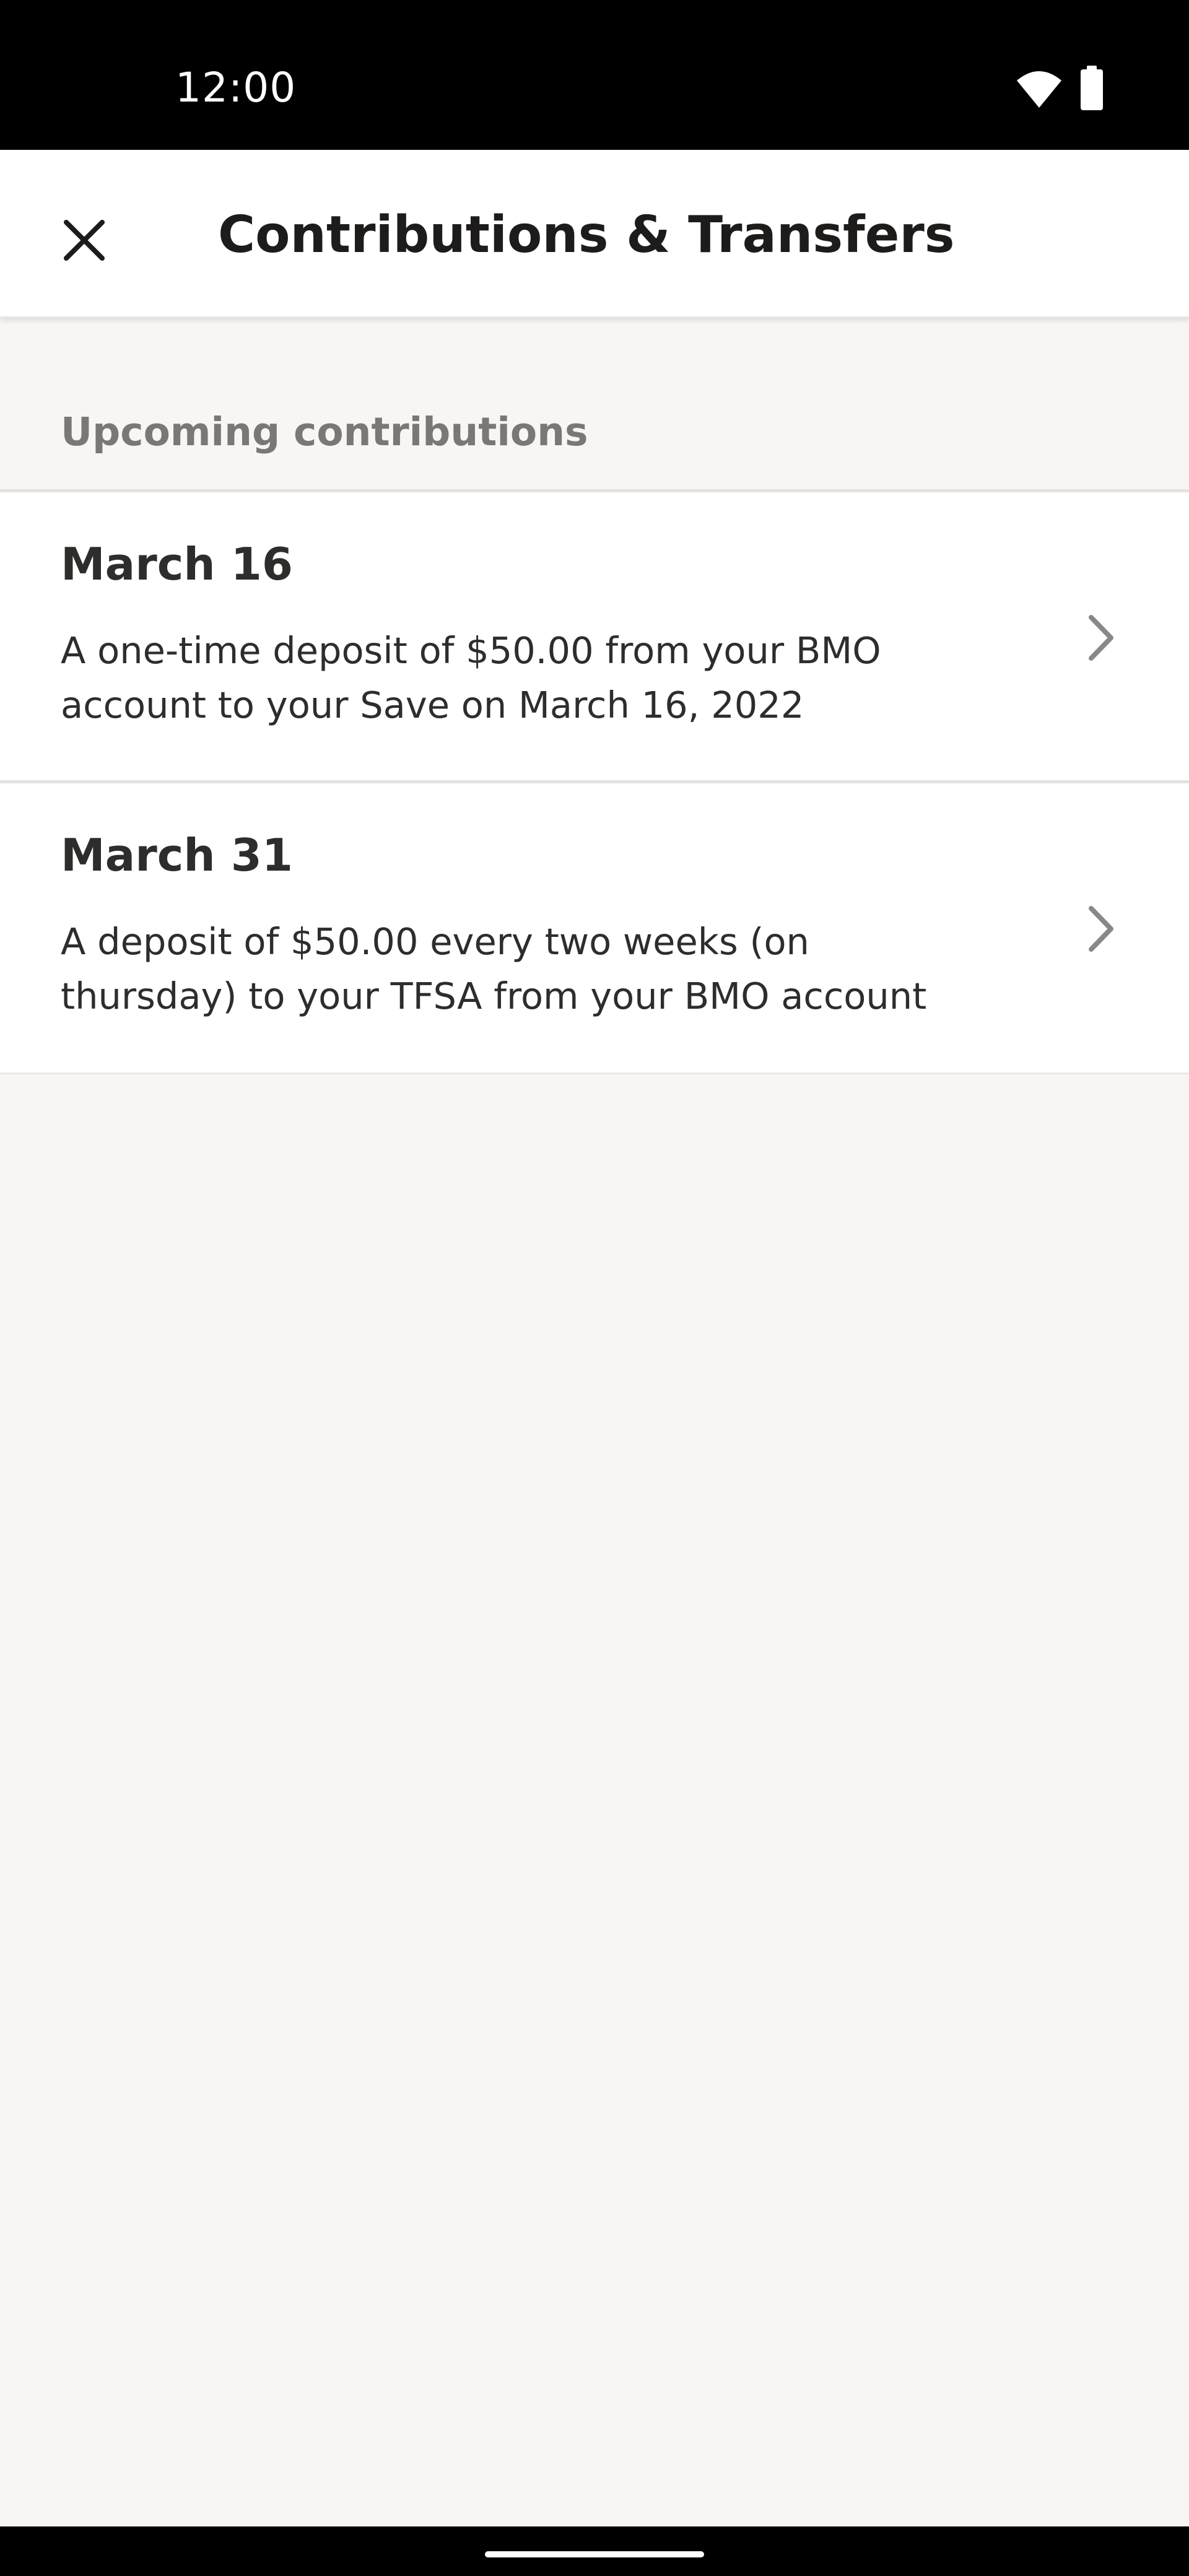 Image resolution: width=1189 pixels, height=2576 pixels. Describe the element at coordinates (1092, 88) in the screenshot. I see `battery-icon` at that location.